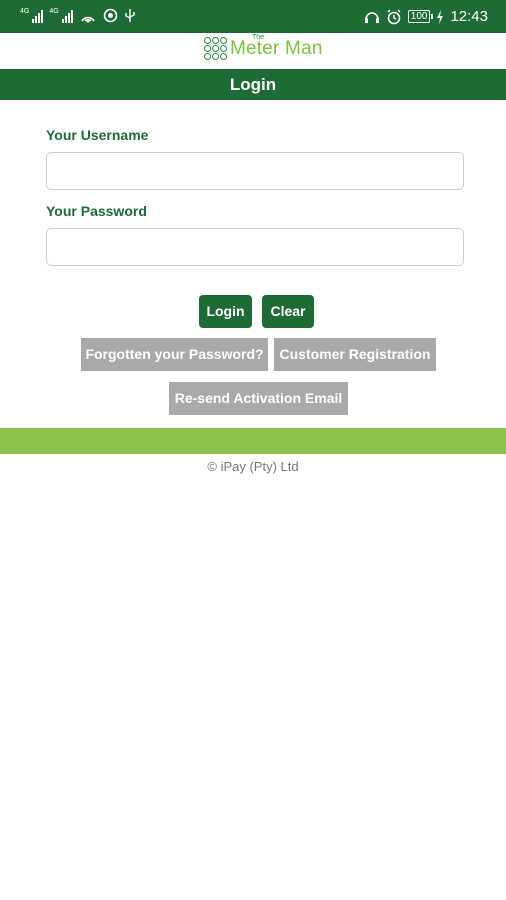 The height and width of the screenshot is (900, 506). What do you see at coordinates (88, 19) in the screenshot?
I see `hotspot-icon` at bounding box center [88, 19].